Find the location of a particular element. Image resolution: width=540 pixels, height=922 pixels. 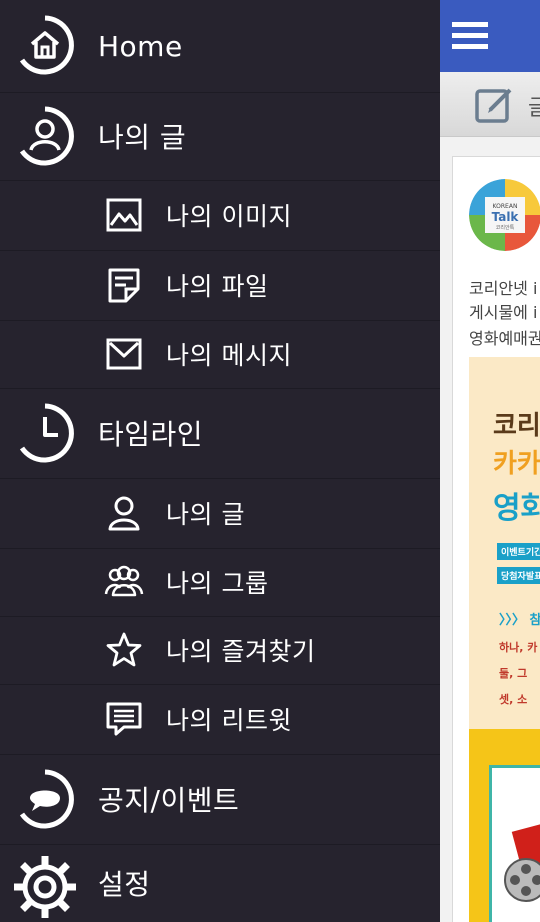

drawer-item-my-favorites: 나의 즐겨찾기 is located at coordinates (220, 650).